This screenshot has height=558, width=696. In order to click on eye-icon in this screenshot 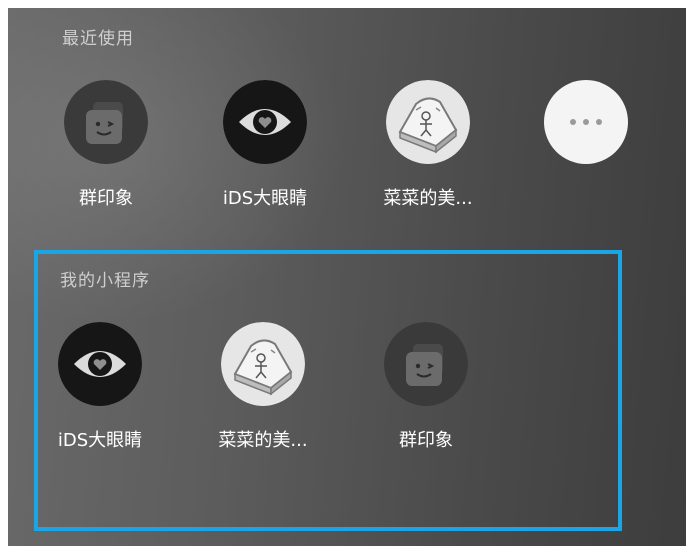, I will do `click(265, 122)`.